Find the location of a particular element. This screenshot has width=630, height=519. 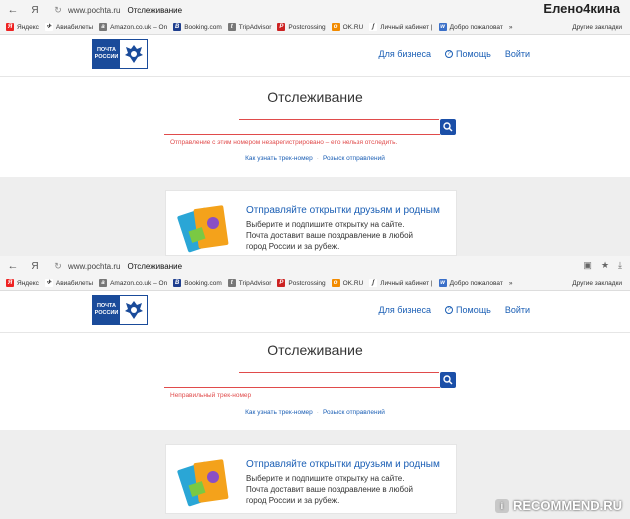

recommend-logo-icon: i is located at coordinates (501, 505).